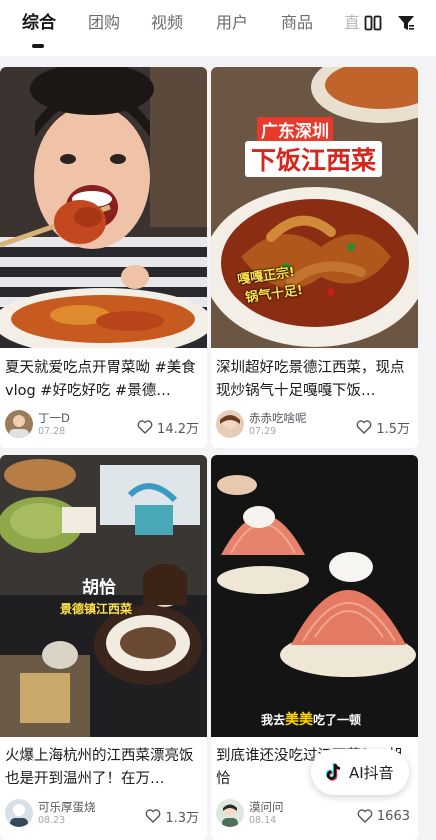 This screenshot has height=840, width=436. I want to click on overlay-caption-prefix: 我去, so click(273, 720).